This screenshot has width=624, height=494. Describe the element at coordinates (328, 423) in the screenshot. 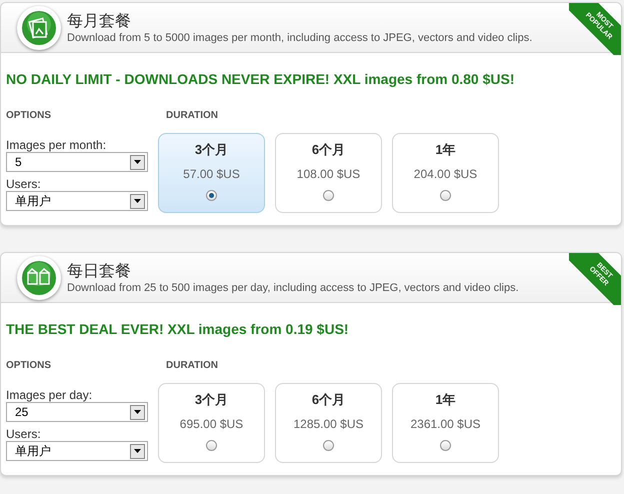

I see `duration-option: 6个月 1285.00 $US` at that location.